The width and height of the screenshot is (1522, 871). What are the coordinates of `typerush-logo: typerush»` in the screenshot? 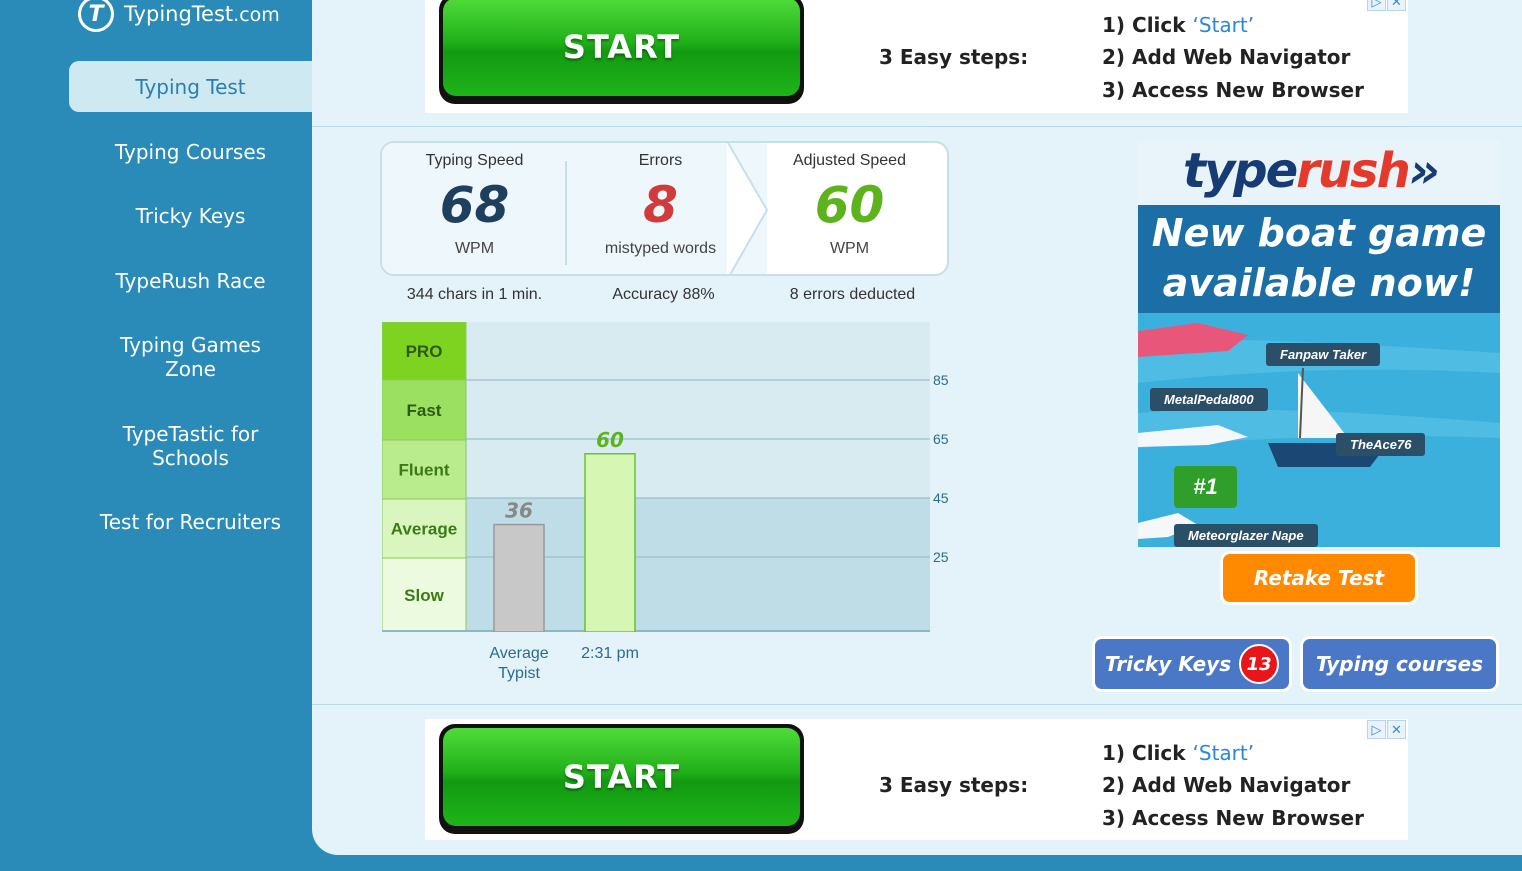 It's located at (1311, 171).